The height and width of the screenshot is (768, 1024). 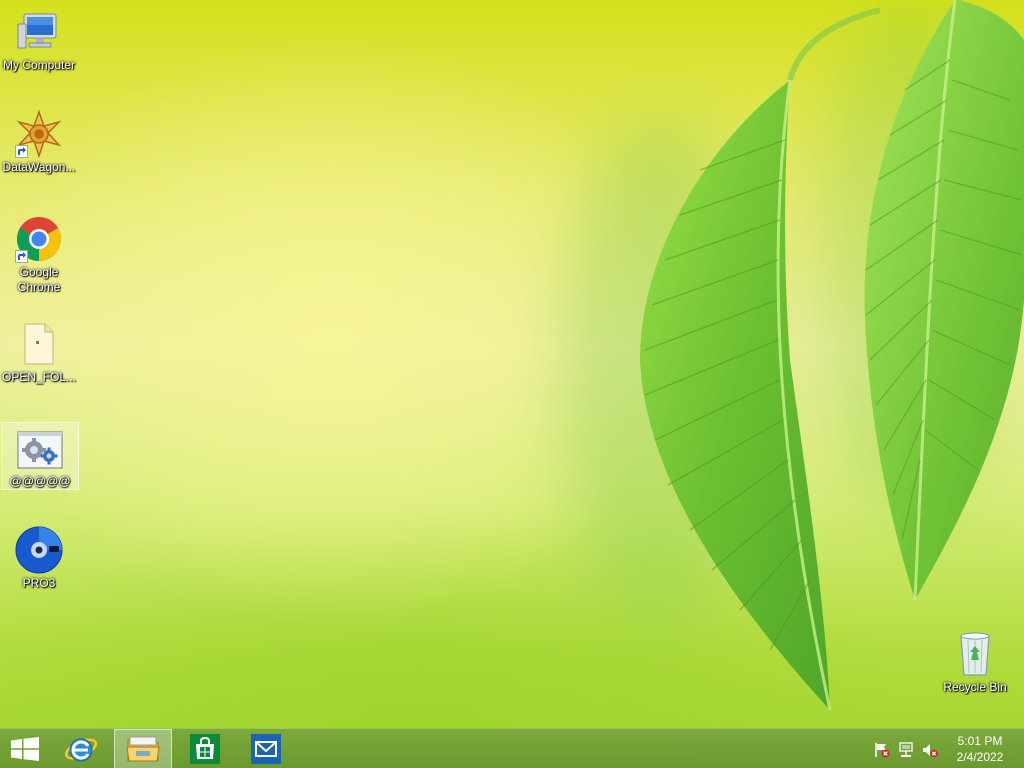 What do you see at coordinates (39, 279) in the screenshot?
I see `desktop-icon-label: Google Chrome` at bounding box center [39, 279].